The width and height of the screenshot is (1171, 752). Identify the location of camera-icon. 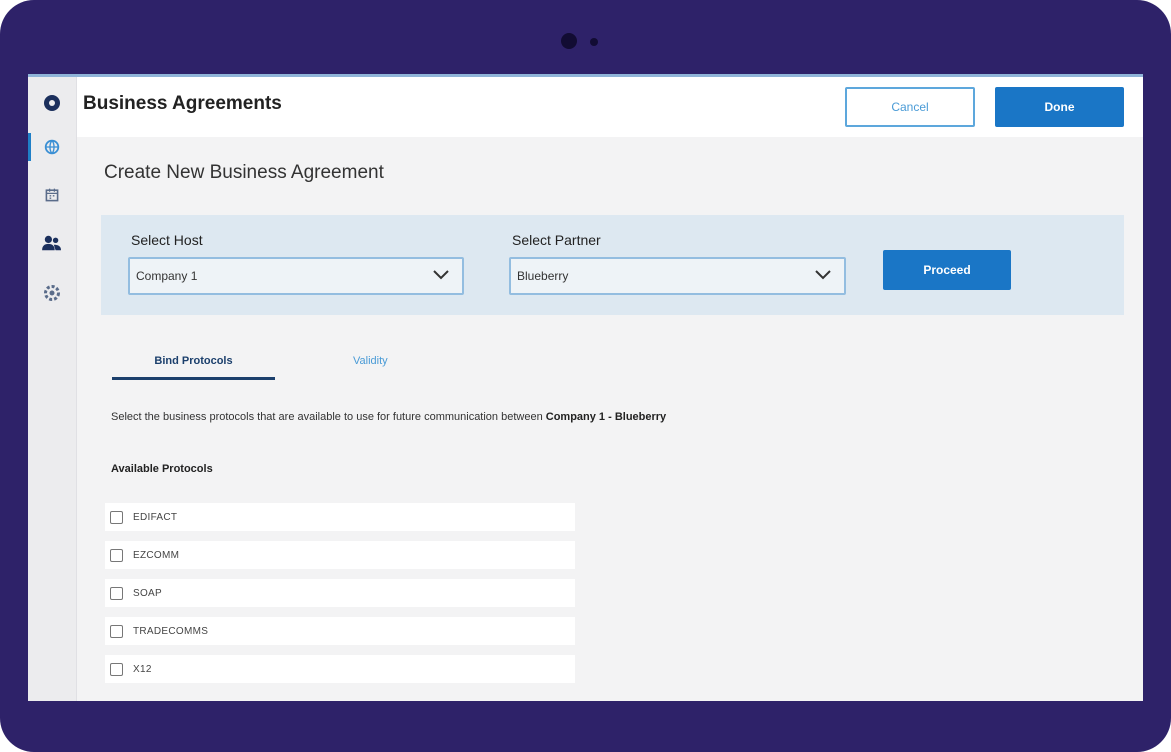
(569, 41).